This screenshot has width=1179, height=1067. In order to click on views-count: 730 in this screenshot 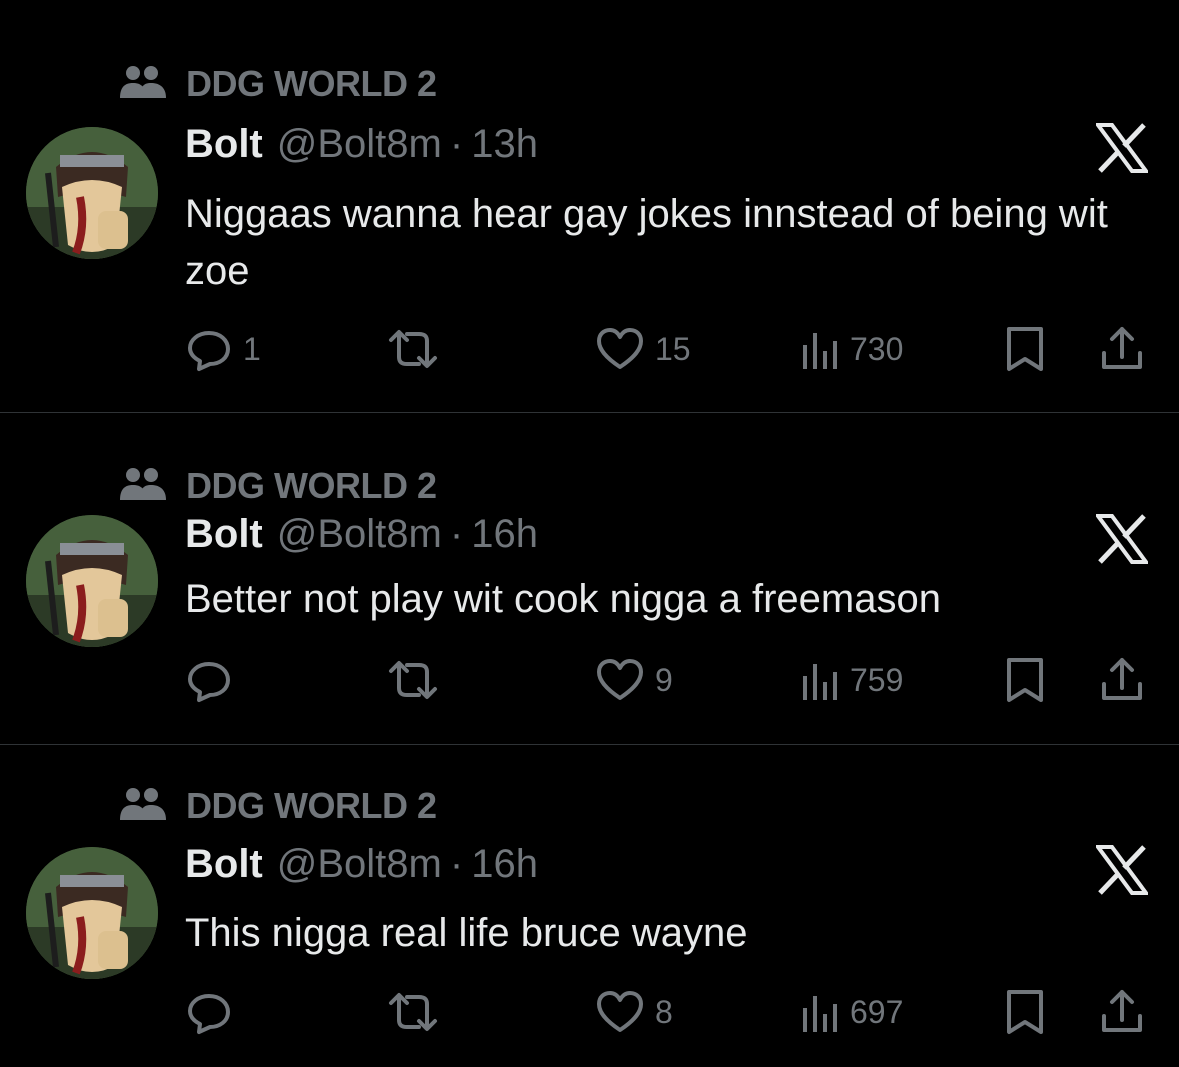, I will do `click(877, 348)`.